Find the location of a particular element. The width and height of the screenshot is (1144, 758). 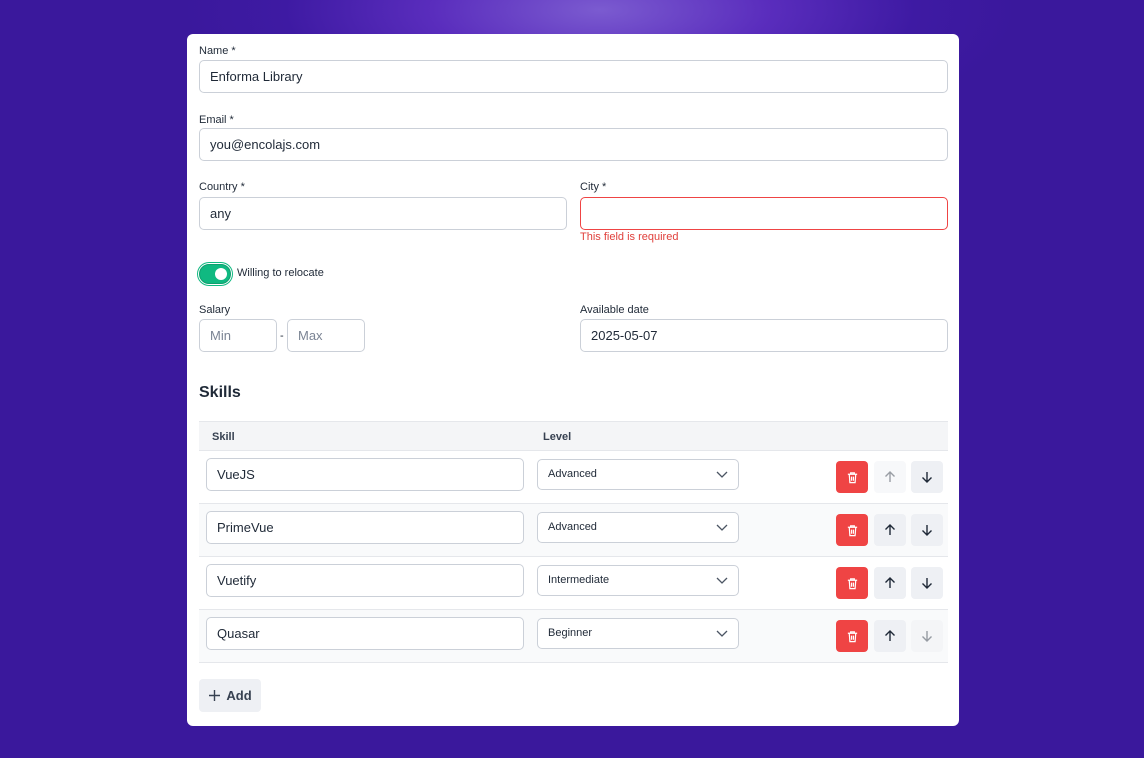

level-select: Beginner is located at coordinates (638, 633).